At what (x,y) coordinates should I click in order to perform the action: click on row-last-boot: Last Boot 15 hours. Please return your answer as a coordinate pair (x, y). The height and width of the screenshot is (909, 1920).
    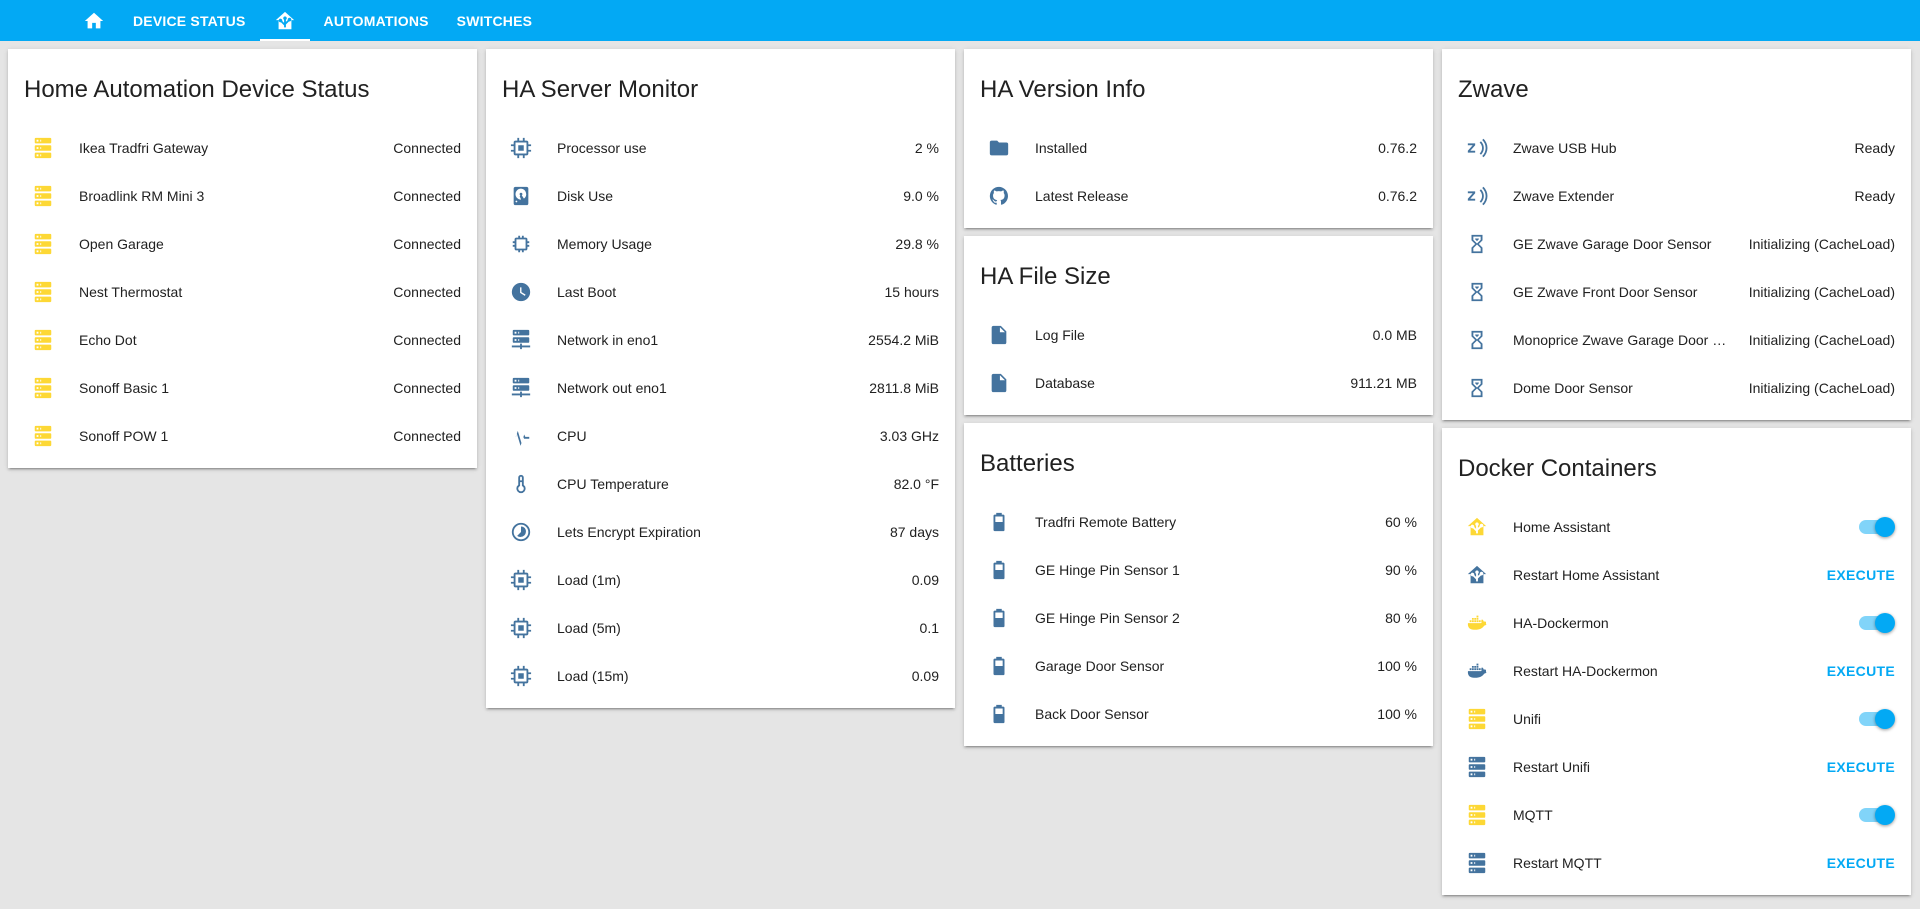
    Looking at the image, I should click on (720, 292).